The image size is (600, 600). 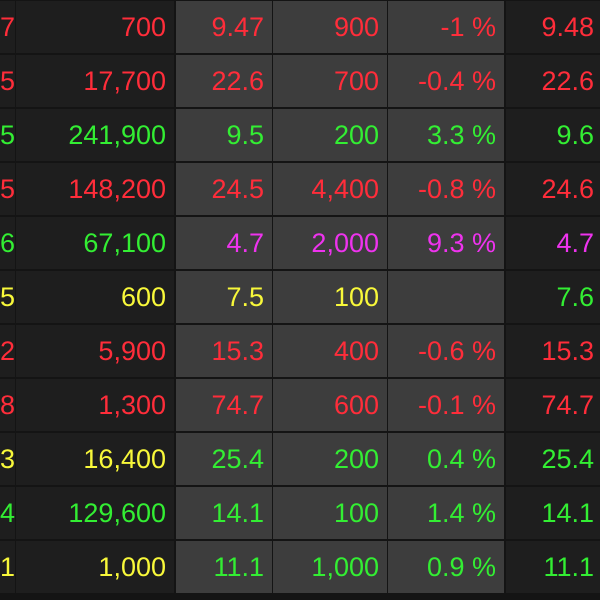 I want to click on quote-row: 5 148,200 24.5 4,400 -0.8 % 24.6, so click(x=300, y=189).